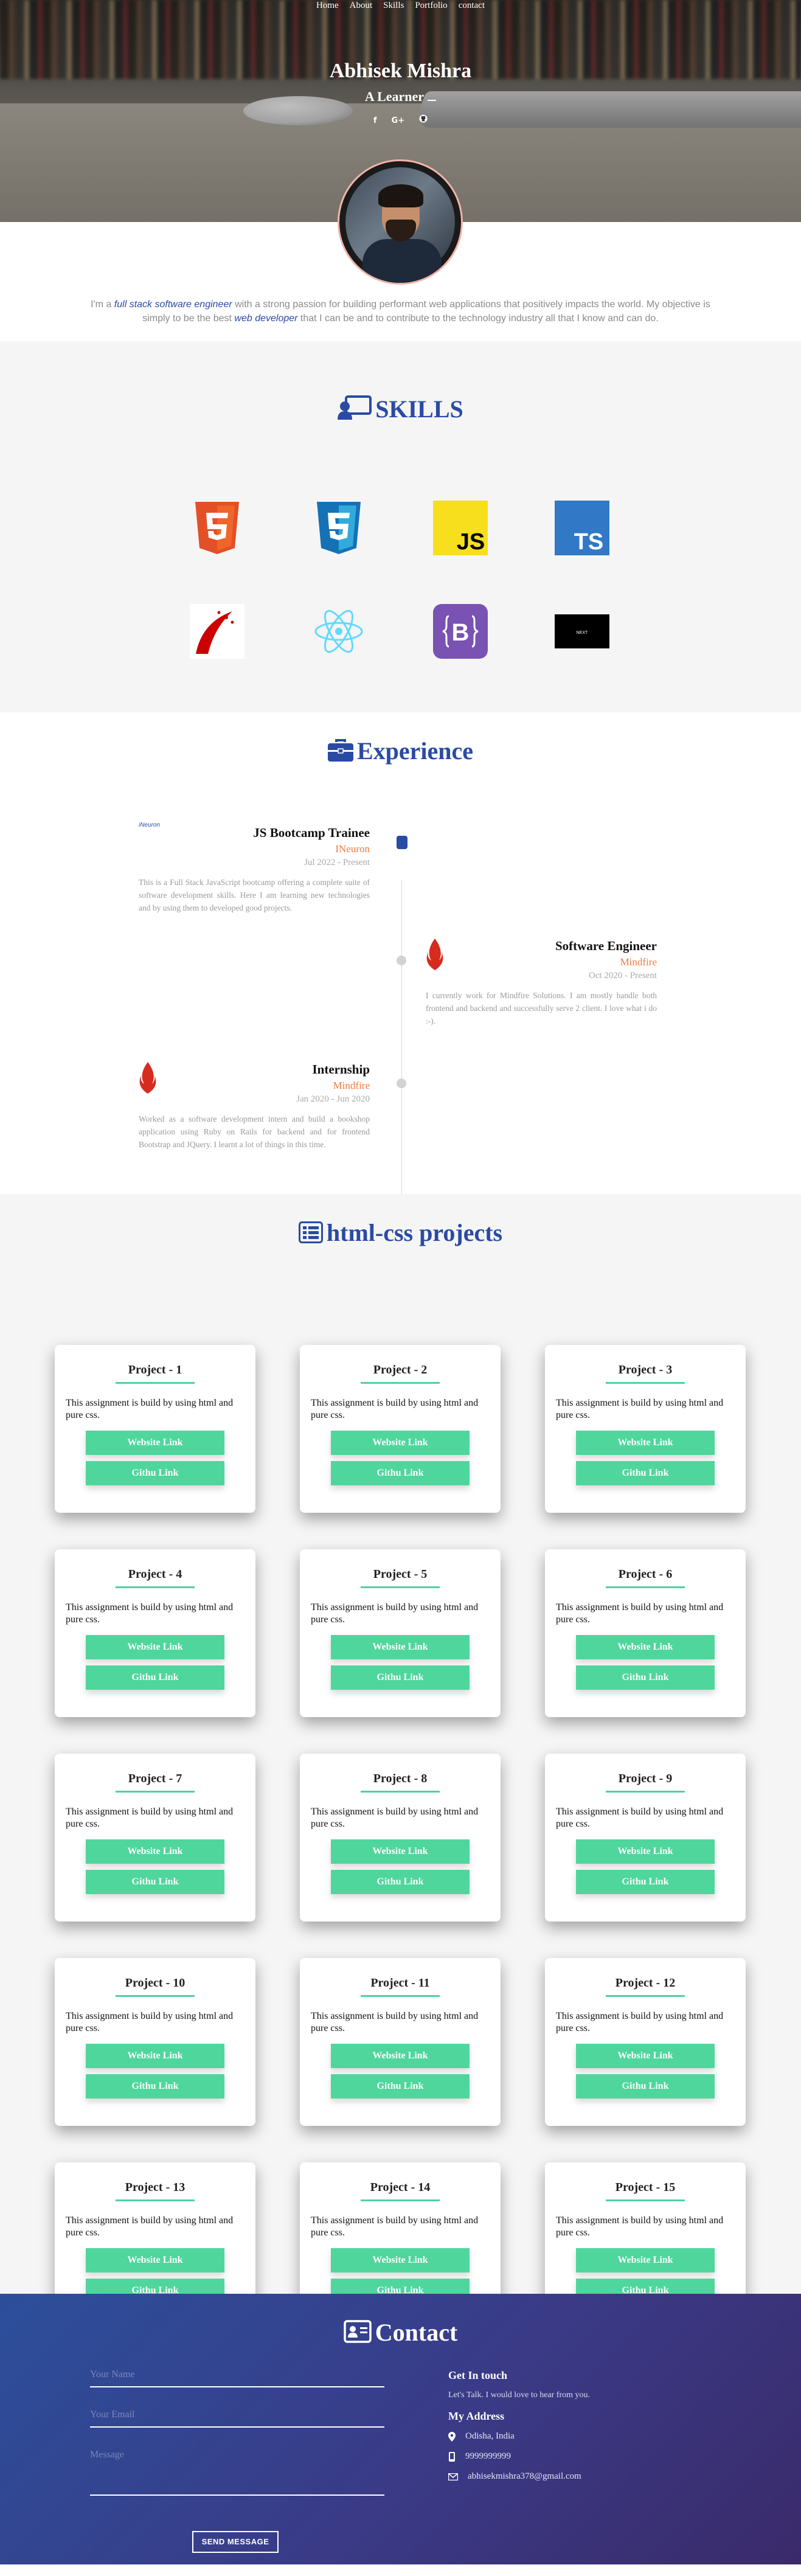 The image size is (801, 2576). What do you see at coordinates (394, 96) in the screenshot?
I see `hero-role-text: A Learner` at bounding box center [394, 96].